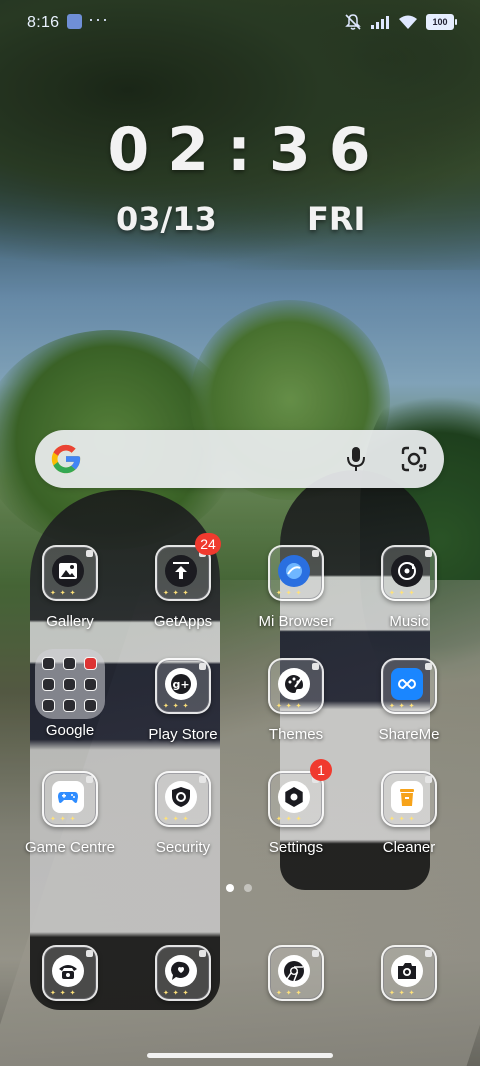 The image size is (480, 1066). What do you see at coordinates (70, 684) in the screenshot?
I see `folder-icon` at bounding box center [70, 684].